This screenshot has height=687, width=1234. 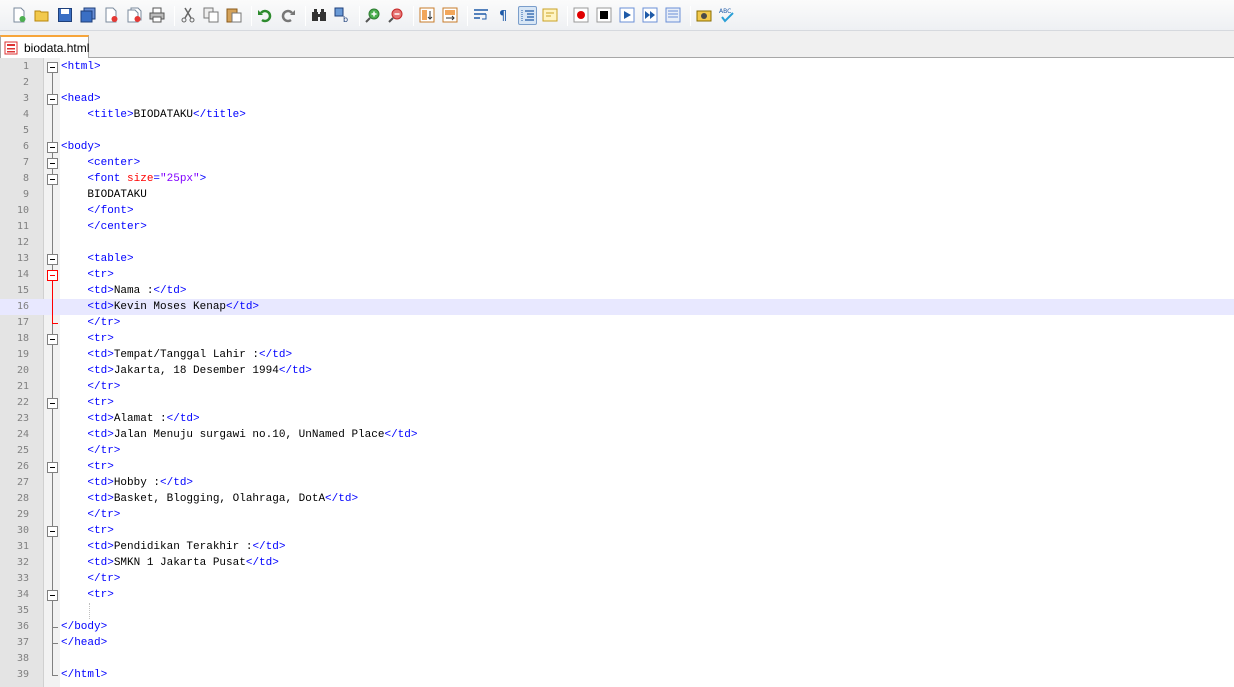 What do you see at coordinates (19, 15) in the screenshot?
I see `new-file-icon` at bounding box center [19, 15].